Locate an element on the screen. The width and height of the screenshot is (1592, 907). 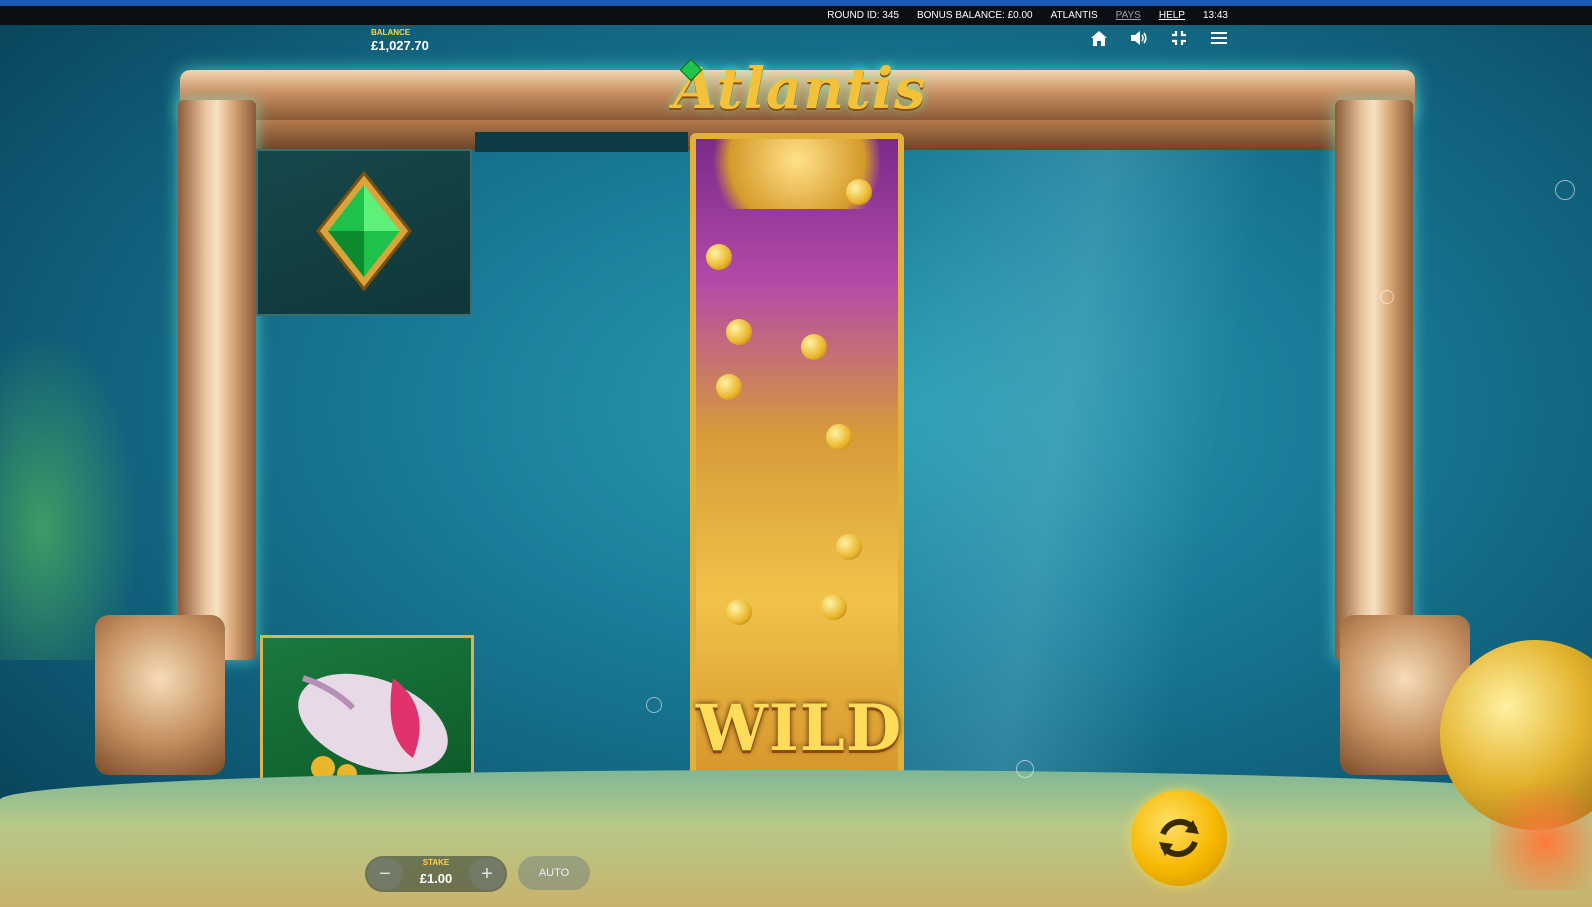
menu-icon is located at coordinates (1219, 38).